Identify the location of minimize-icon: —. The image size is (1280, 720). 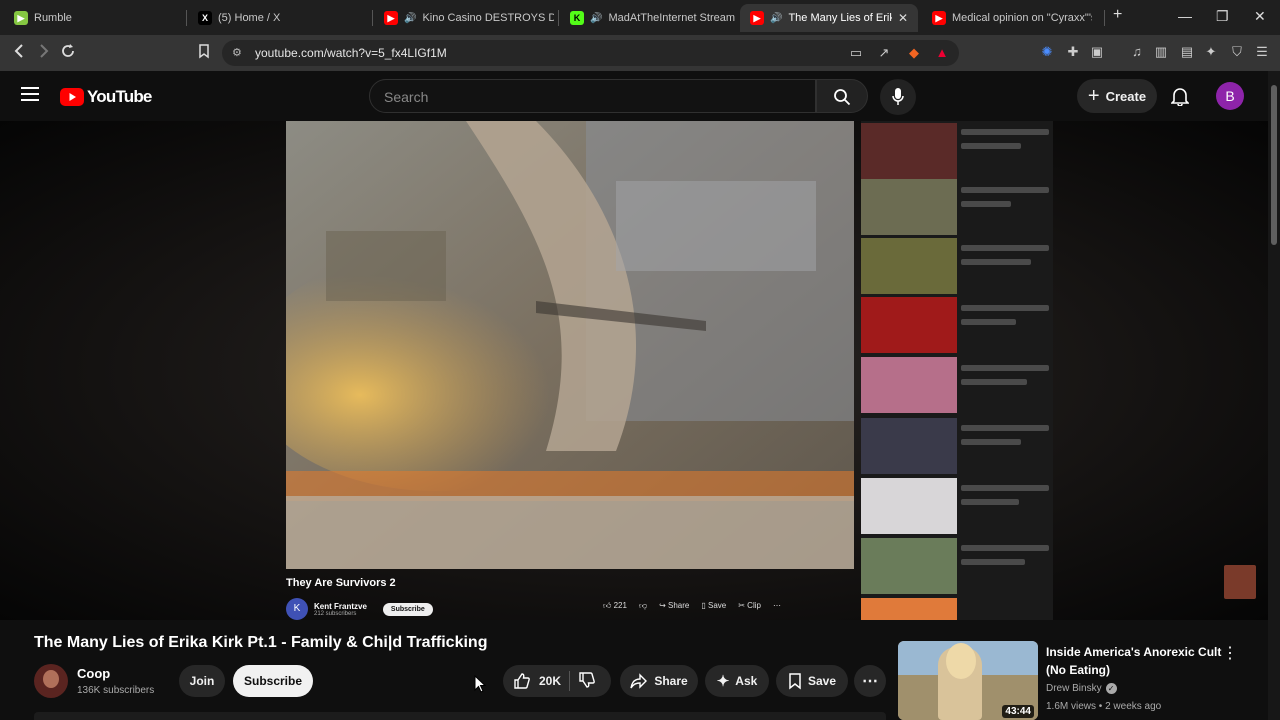
(1185, 16).